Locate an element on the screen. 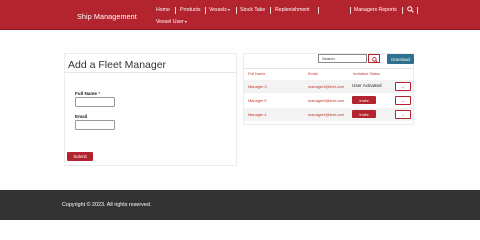 This screenshot has height=240, width=480. brand-logo-text: Ship Management is located at coordinates (107, 16).